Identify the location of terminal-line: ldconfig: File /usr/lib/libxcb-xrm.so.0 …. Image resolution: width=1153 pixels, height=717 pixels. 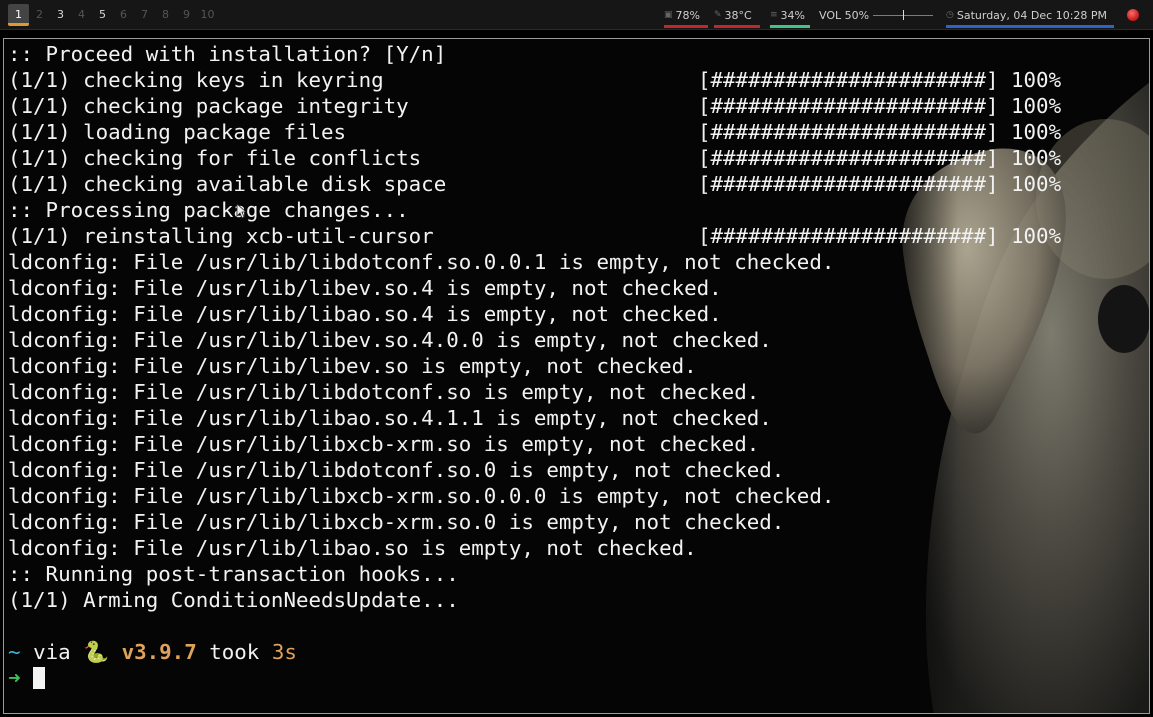
(421, 522).